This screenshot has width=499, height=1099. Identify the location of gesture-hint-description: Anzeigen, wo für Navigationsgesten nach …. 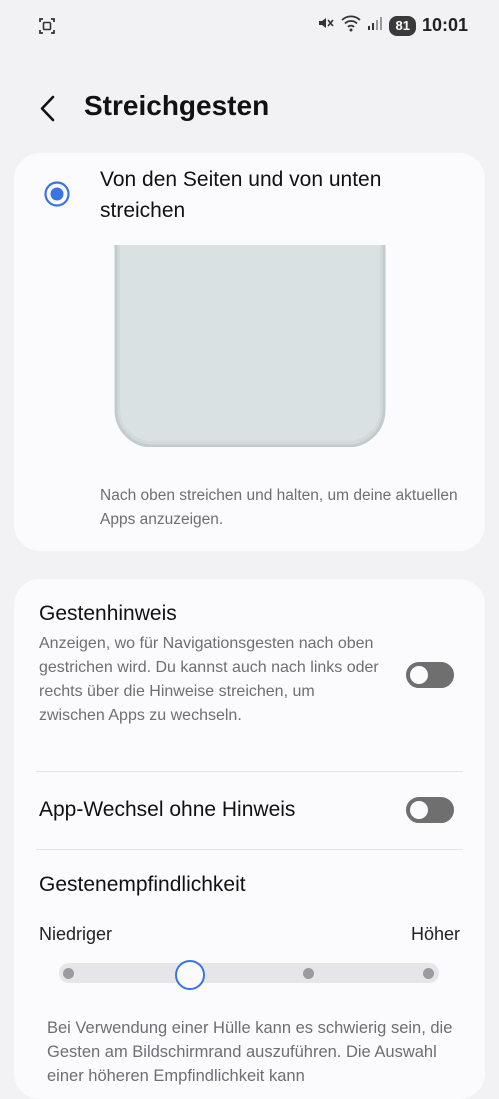
(209, 679).